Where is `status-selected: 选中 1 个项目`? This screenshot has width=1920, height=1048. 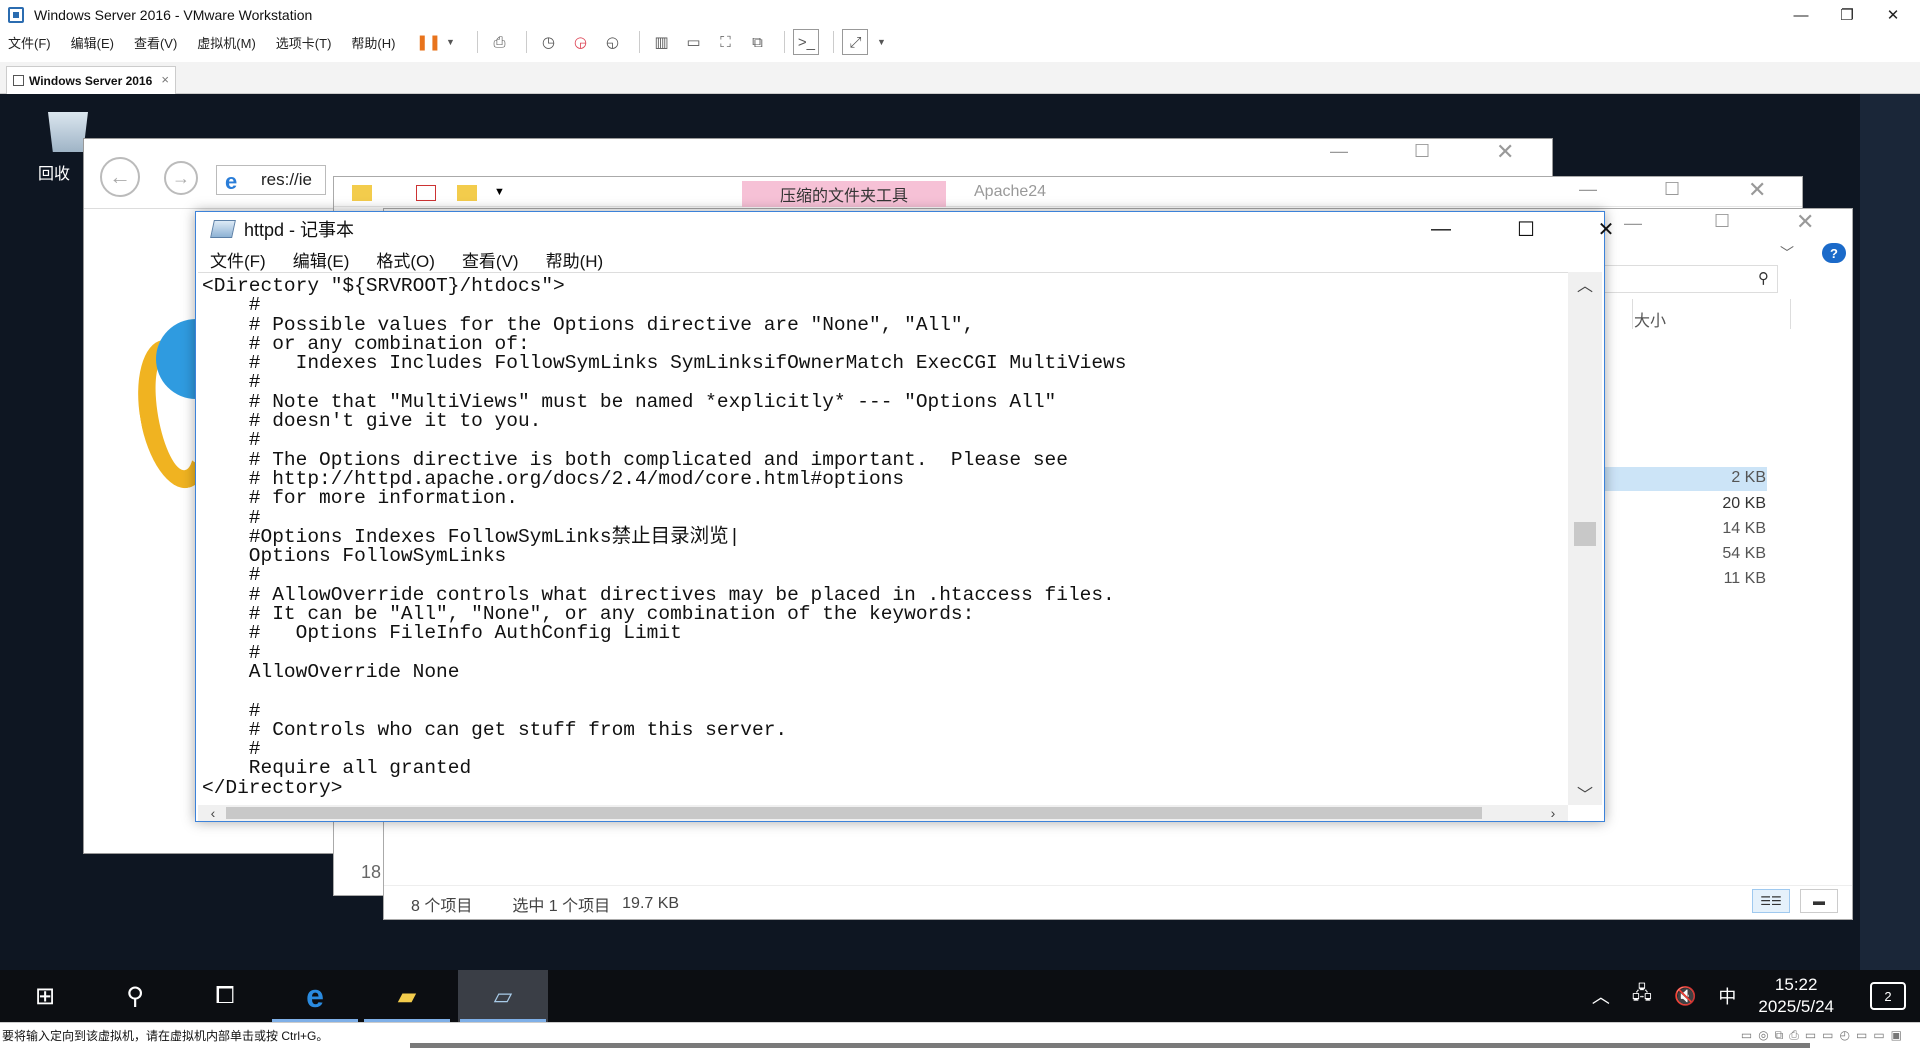
status-selected: 选中 1 个项目 is located at coordinates (561, 906).